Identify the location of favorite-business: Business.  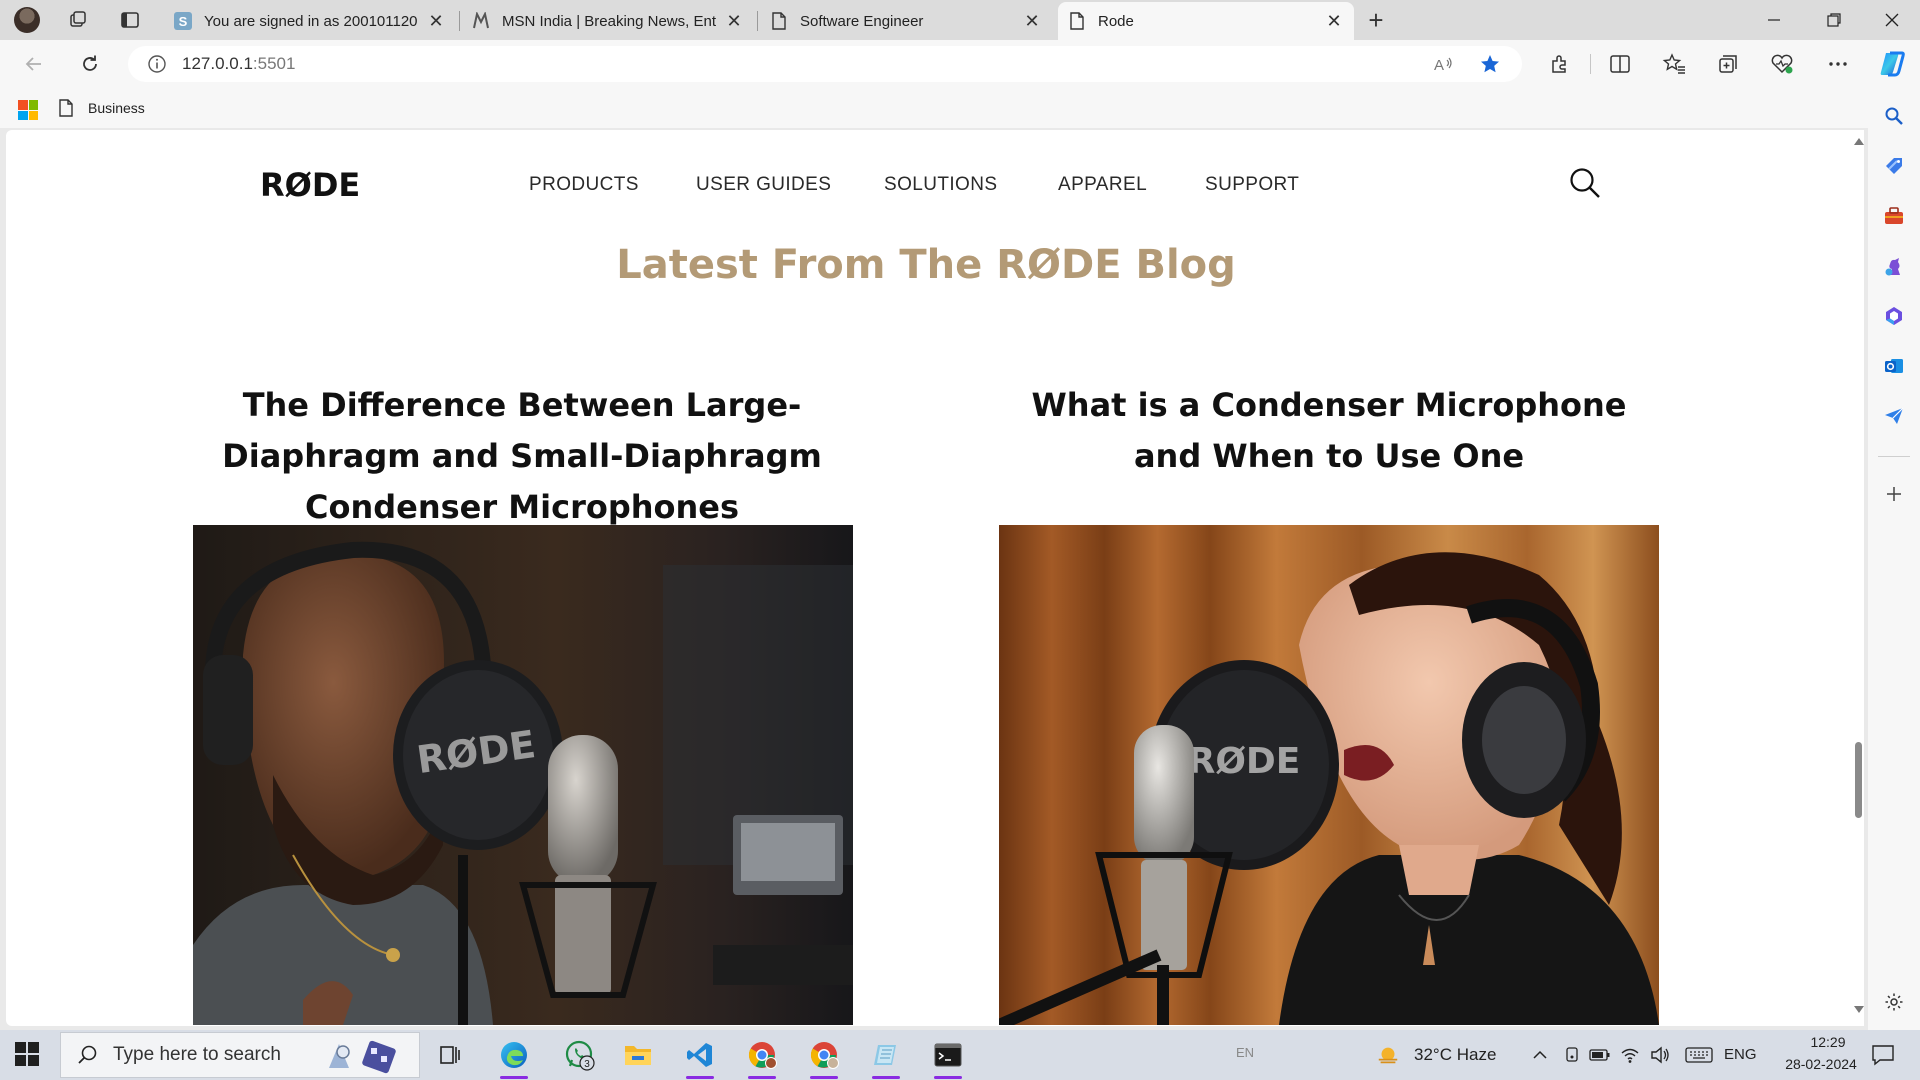
(101, 108).